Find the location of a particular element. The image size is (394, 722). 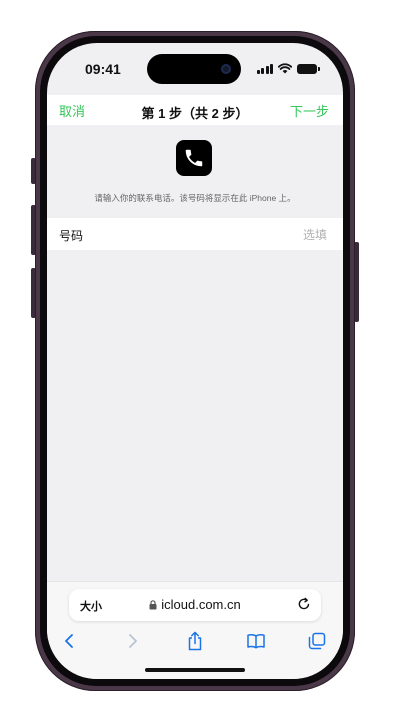

number-row: 号码 is located at coordinates (195, 234).